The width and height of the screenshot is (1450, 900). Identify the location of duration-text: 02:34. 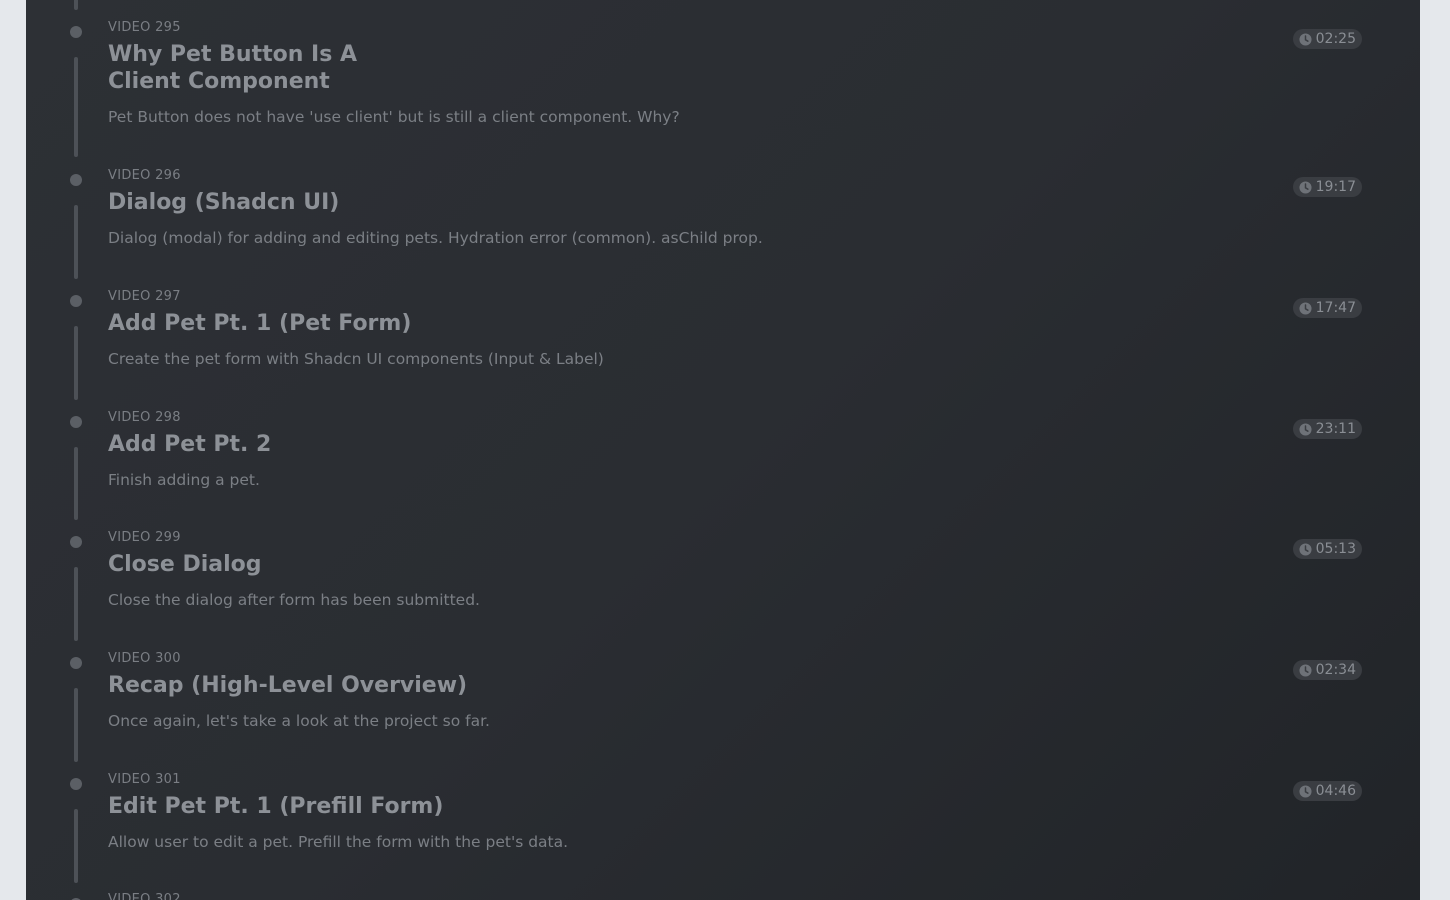
(1335, 670).